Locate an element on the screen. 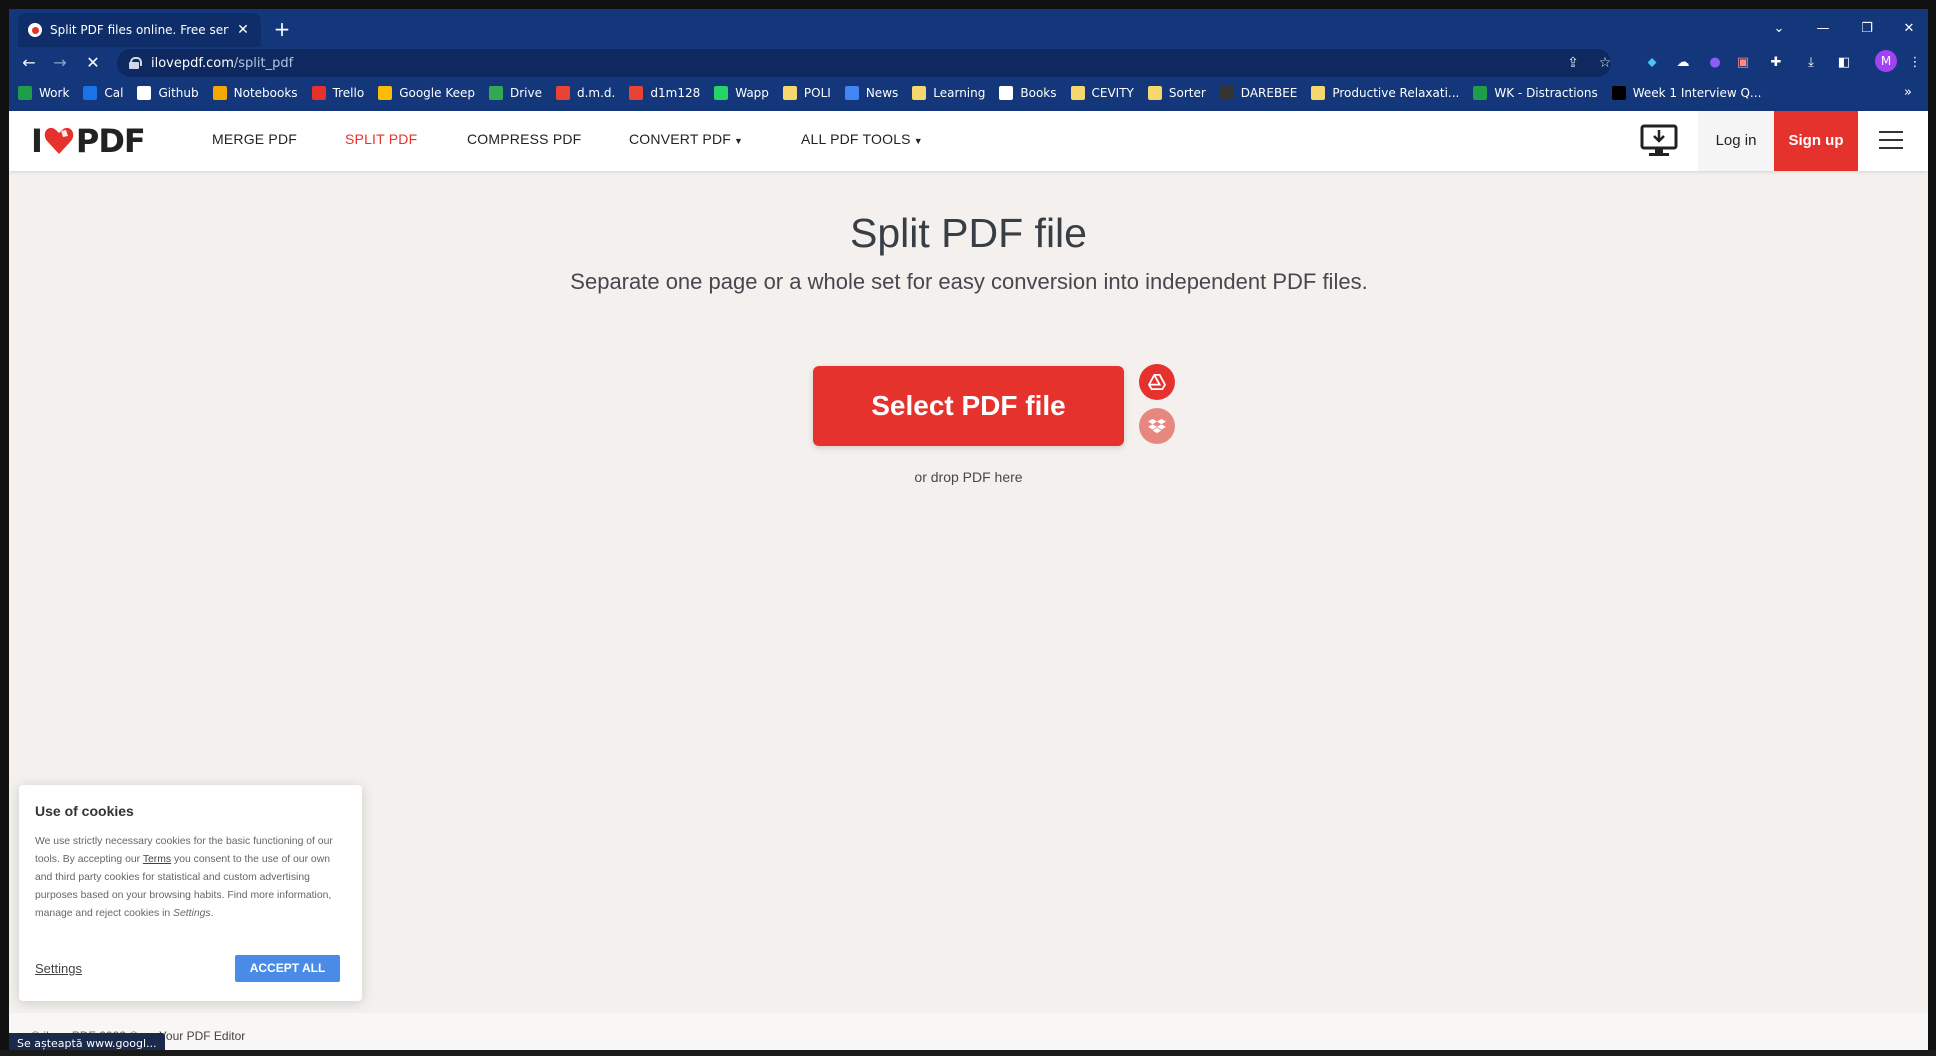 The width and height of the screenshot is (1936, 1056). bookmark-item: Drive is located at coordinates (515, 93).